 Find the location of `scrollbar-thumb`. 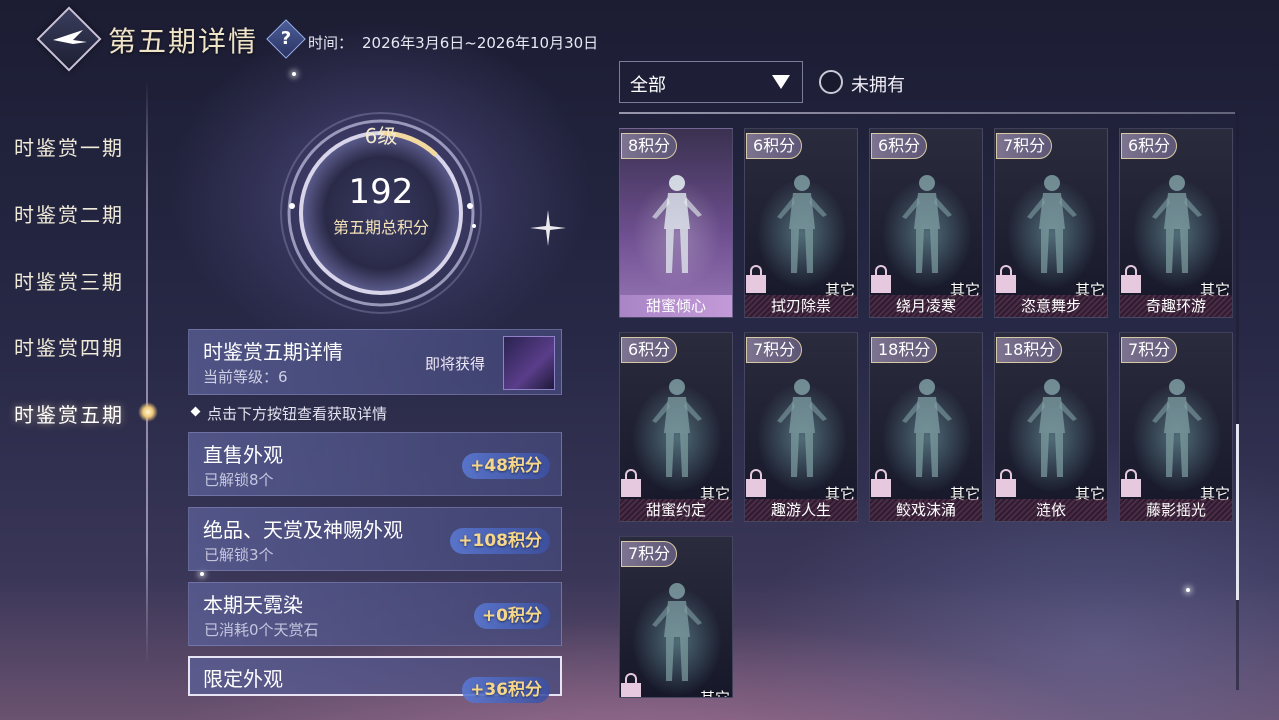

scrollbar-thumb is located at coordinates (1237, 512).